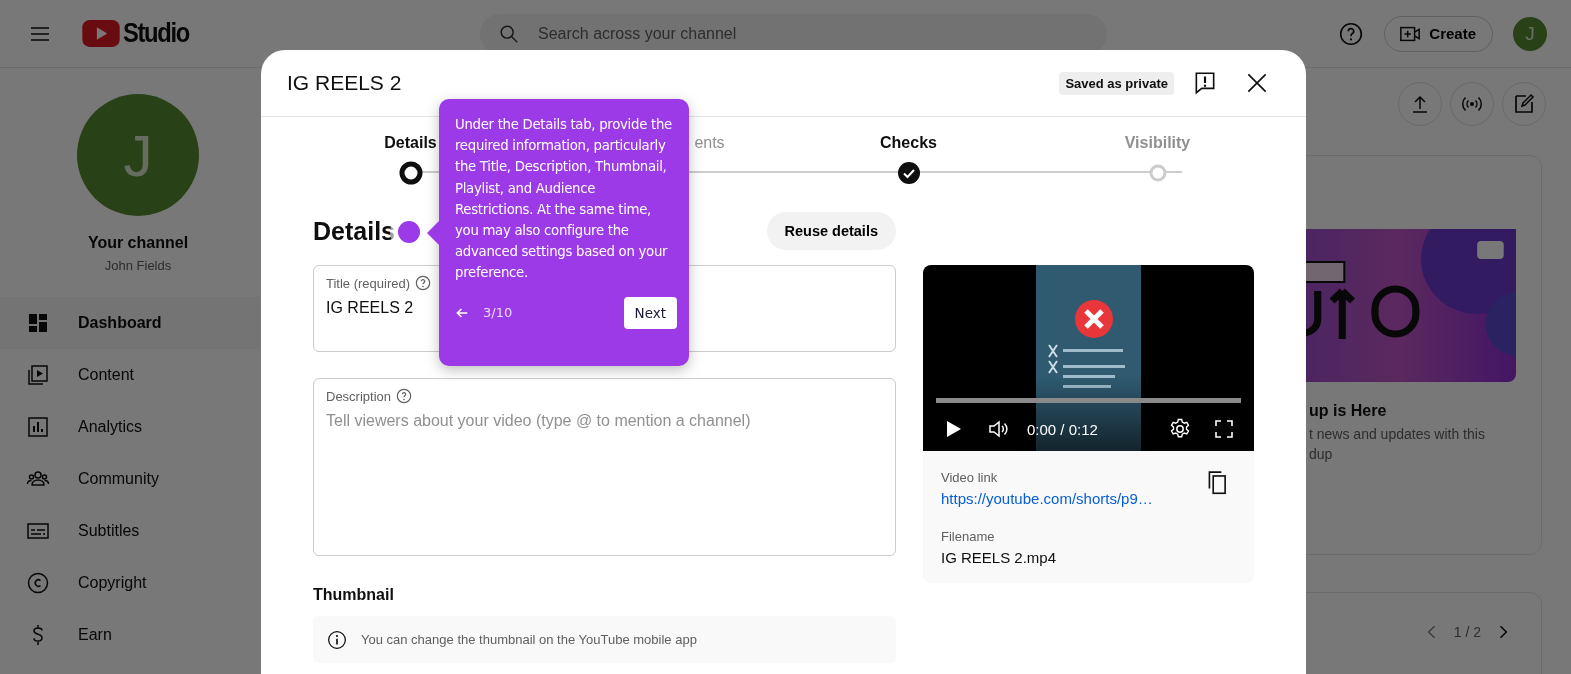  What do you see at coordinates (368, 283) in the screenshot?
I see `field-label: Title (required)` at bounding box center [368, 283].